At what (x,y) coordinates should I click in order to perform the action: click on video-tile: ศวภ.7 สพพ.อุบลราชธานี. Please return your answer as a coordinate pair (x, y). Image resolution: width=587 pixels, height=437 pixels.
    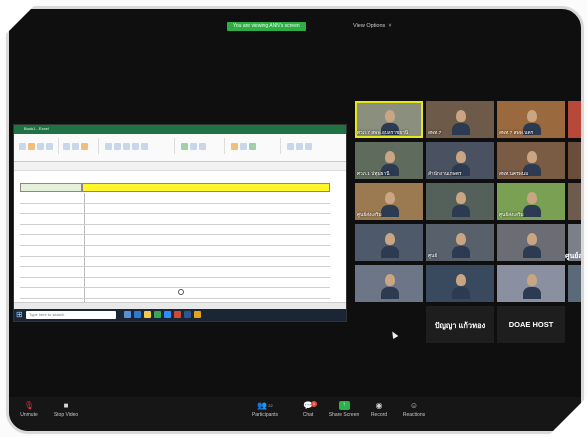
    Looking at the image, I should click on (389, 119).